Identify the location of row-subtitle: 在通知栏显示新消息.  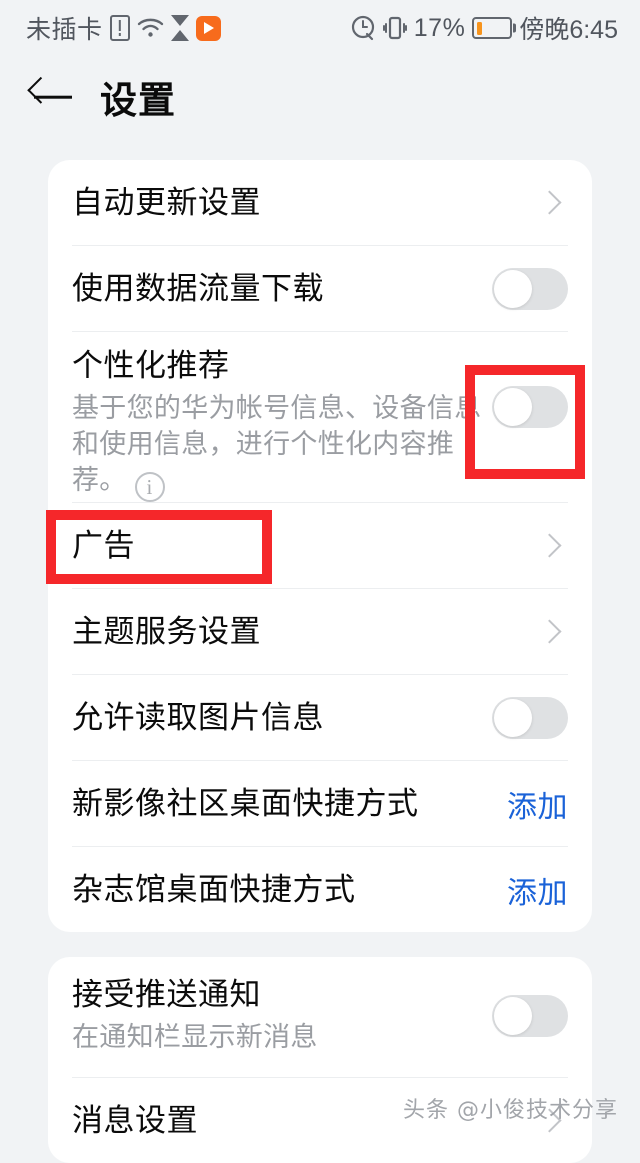
(195, 1036).